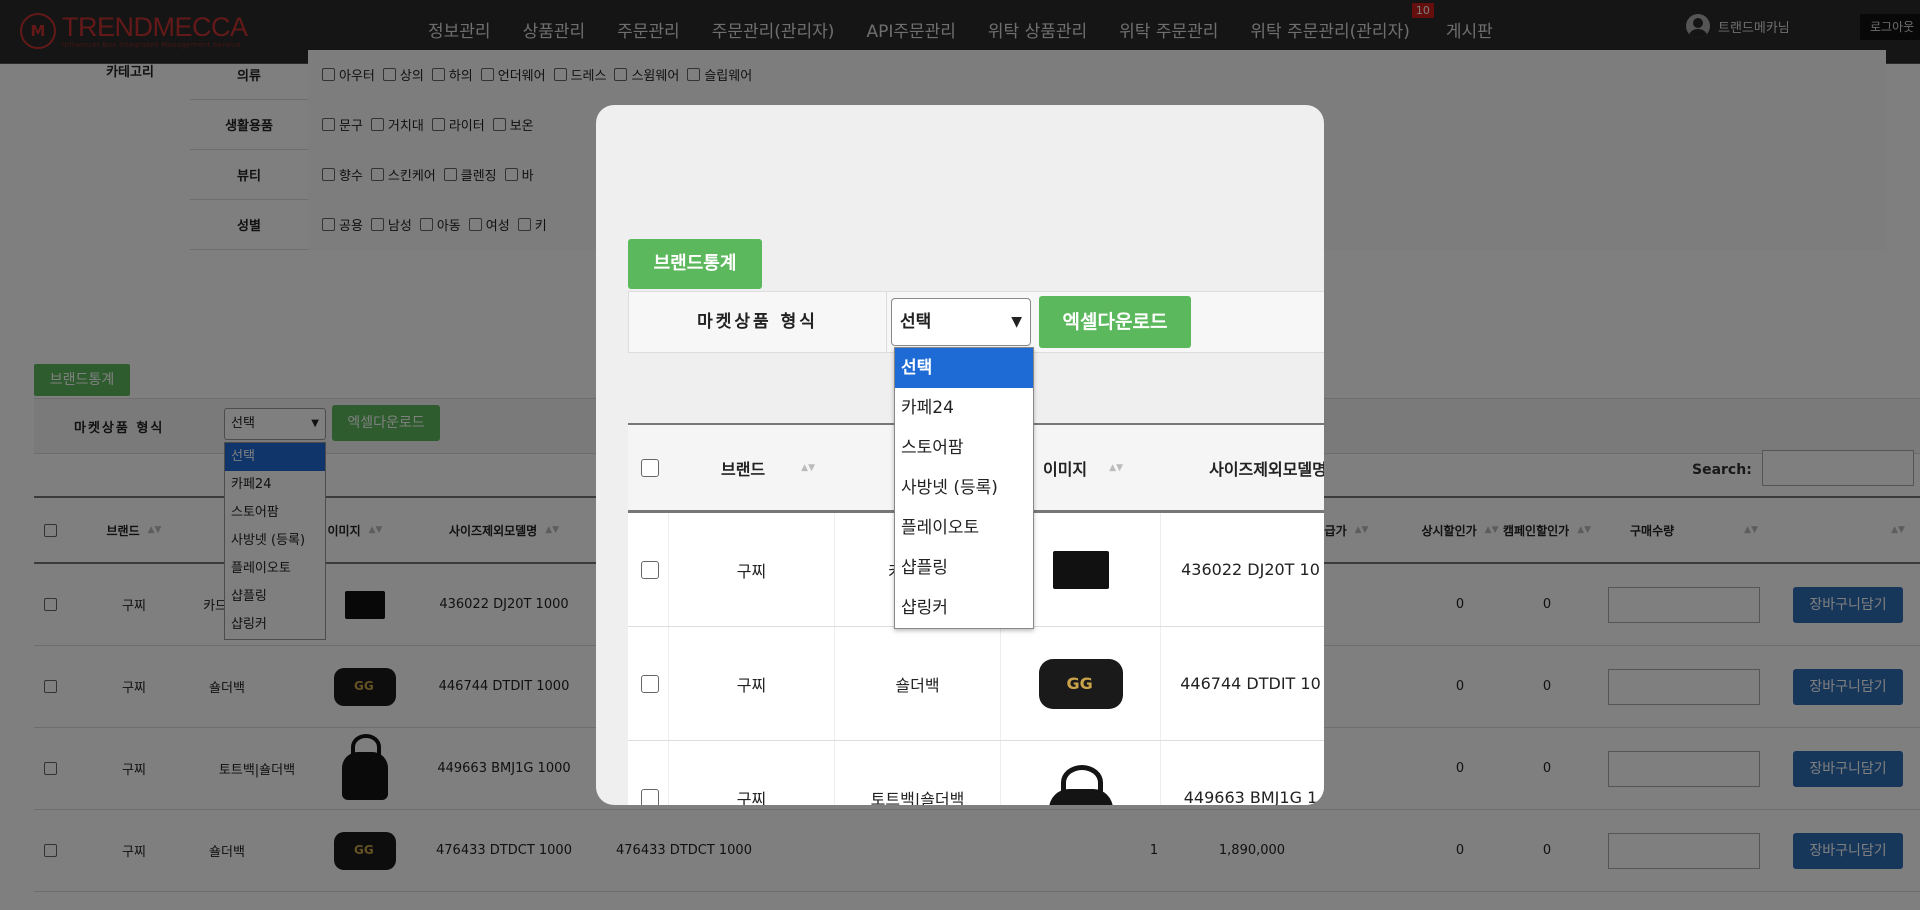 The height and width of the screenshot is (910, 1920). I want to click on column-header-image: 이미지, so click(1065, 468).